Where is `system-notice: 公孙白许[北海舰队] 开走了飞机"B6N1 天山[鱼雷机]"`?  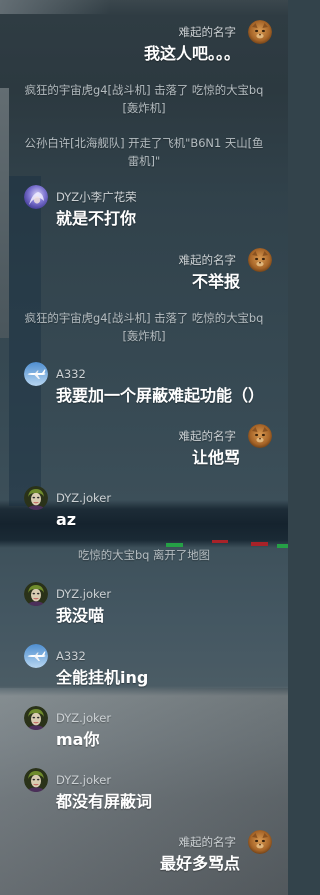
system-notice: 公孙白许[北海舰队] 开走了飞机"B6N1 天山[鱼雷机]" is located at coordinates (144, 152).